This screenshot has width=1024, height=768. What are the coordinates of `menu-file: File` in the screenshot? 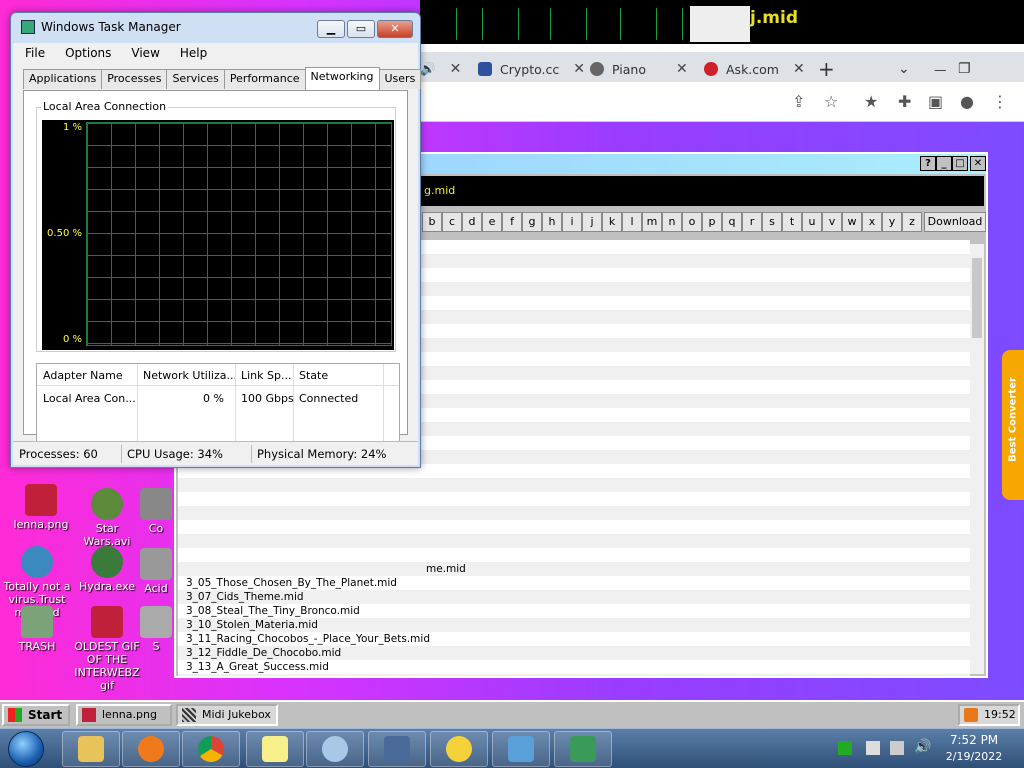 It's located at (33, 53).